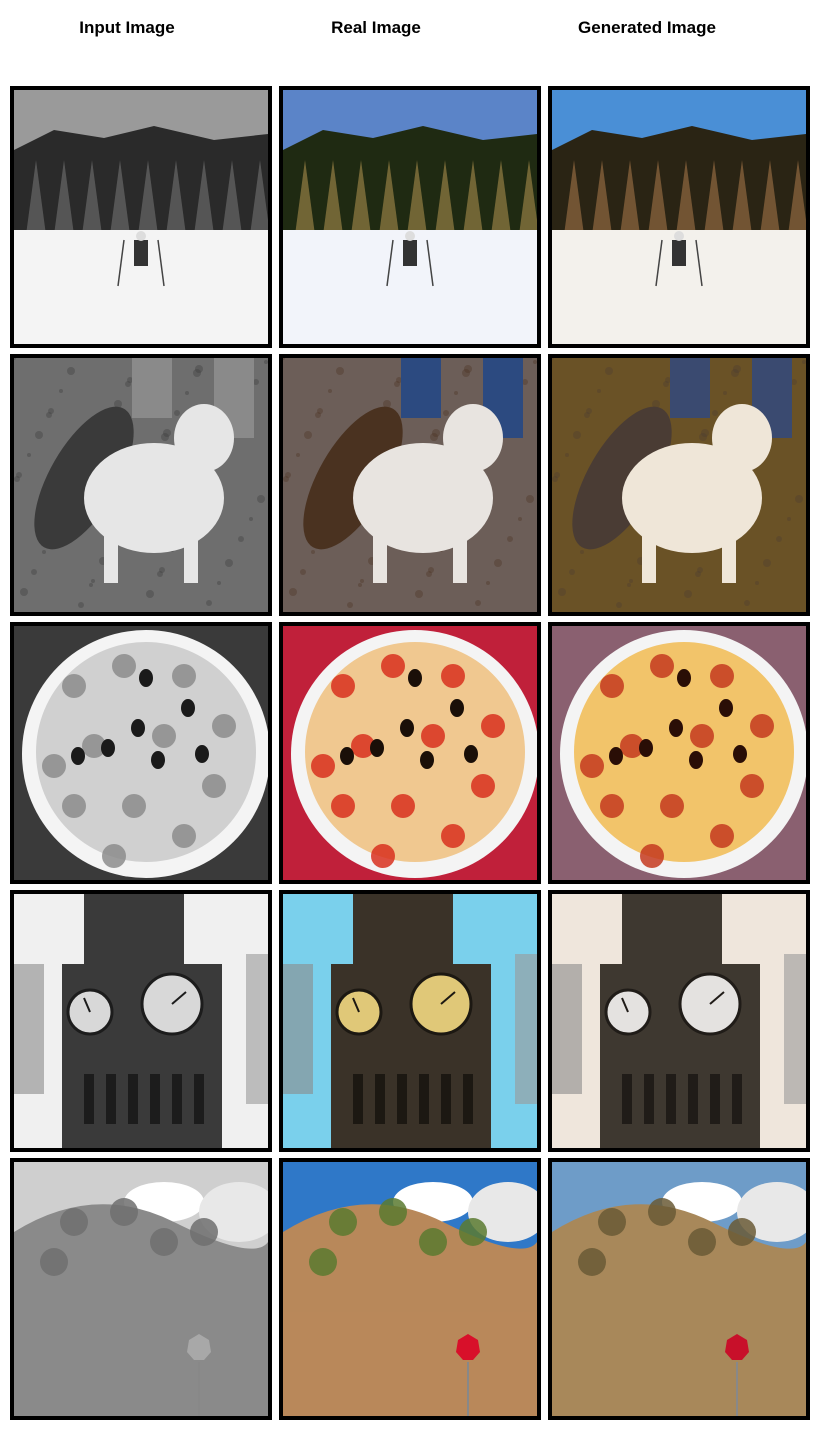 Image resolution: width=820 pixels, height=1429 pixels. I want to click on header-generated-image: Generated Image, so click(647, 27).